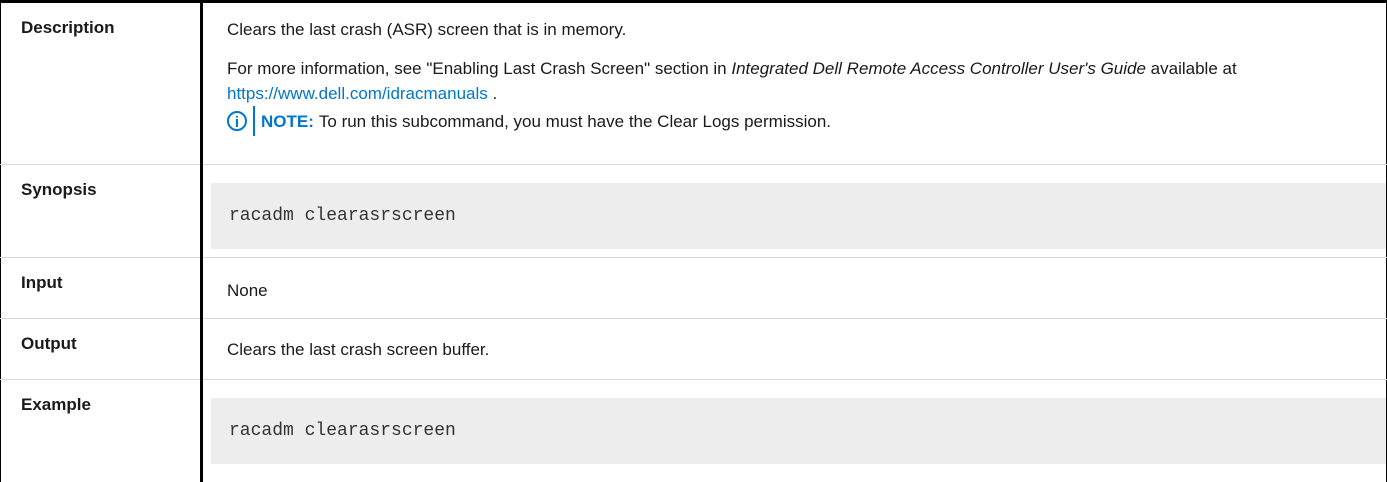 The width and height of the screenshot is (1387, 482). Describe the element at coordinates (798, 431) in the screenshot. I see `example-code-block: racadm clearasrscreen` at that location.